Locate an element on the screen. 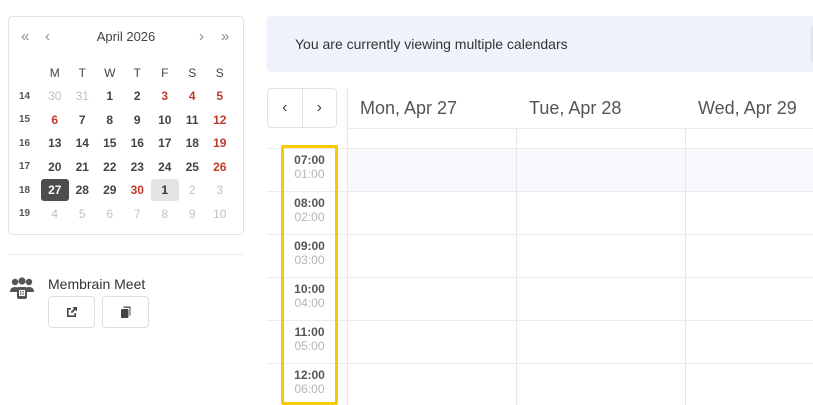  mini-calendar-day: 29 is located at coordinates (110, 190).